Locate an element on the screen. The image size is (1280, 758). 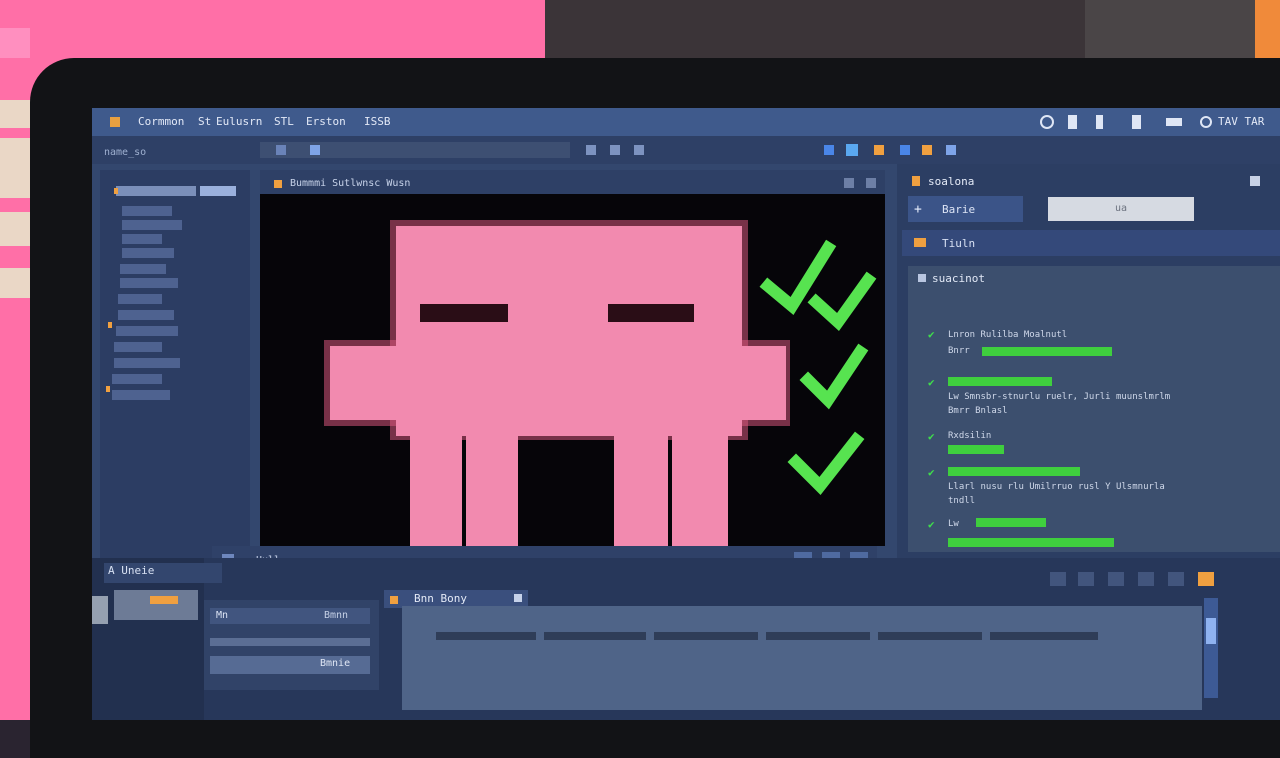
list-icon is located at coordinates (1058, 579).